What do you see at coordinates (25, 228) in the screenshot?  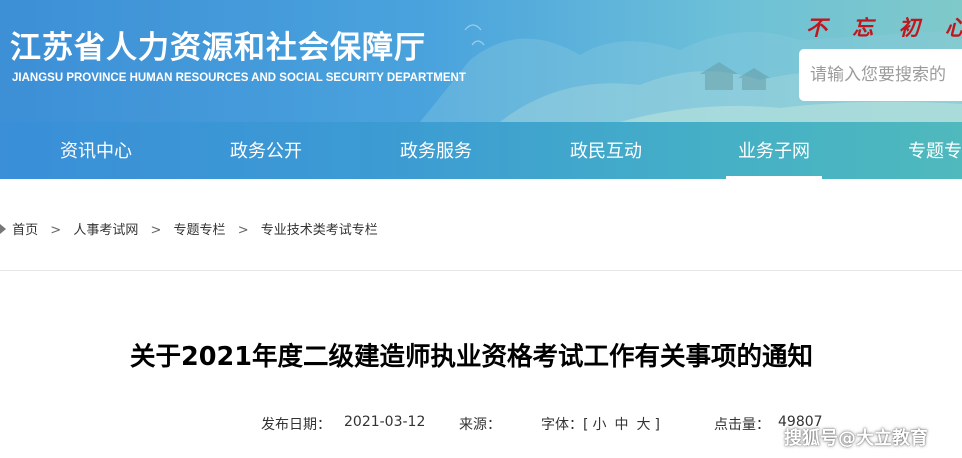 I see `breadcrumb-home: 首页` at bounding box center [25, 228].